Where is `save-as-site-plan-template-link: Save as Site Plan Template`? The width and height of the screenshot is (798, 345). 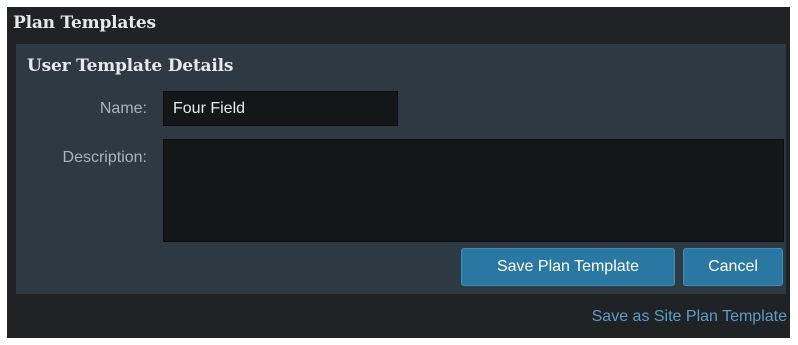 save-as-site-plan-template-link: Save as Site Plan Template is located at coordinates (689, 317).